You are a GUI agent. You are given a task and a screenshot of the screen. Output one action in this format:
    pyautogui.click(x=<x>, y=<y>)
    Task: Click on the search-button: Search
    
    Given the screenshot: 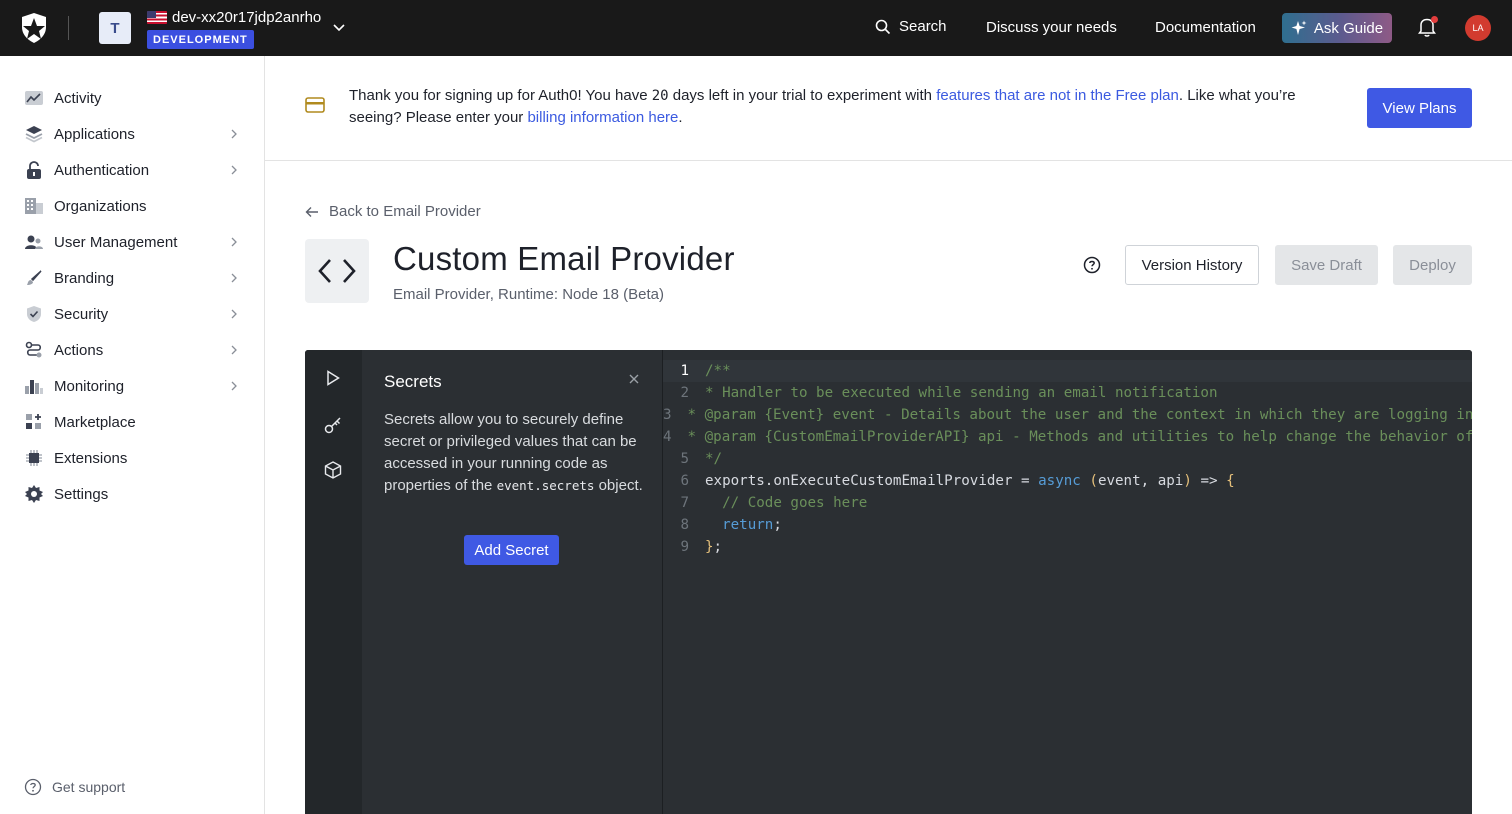 What is the action you would take?
    pyautogui.click(x=911, y=26)
    